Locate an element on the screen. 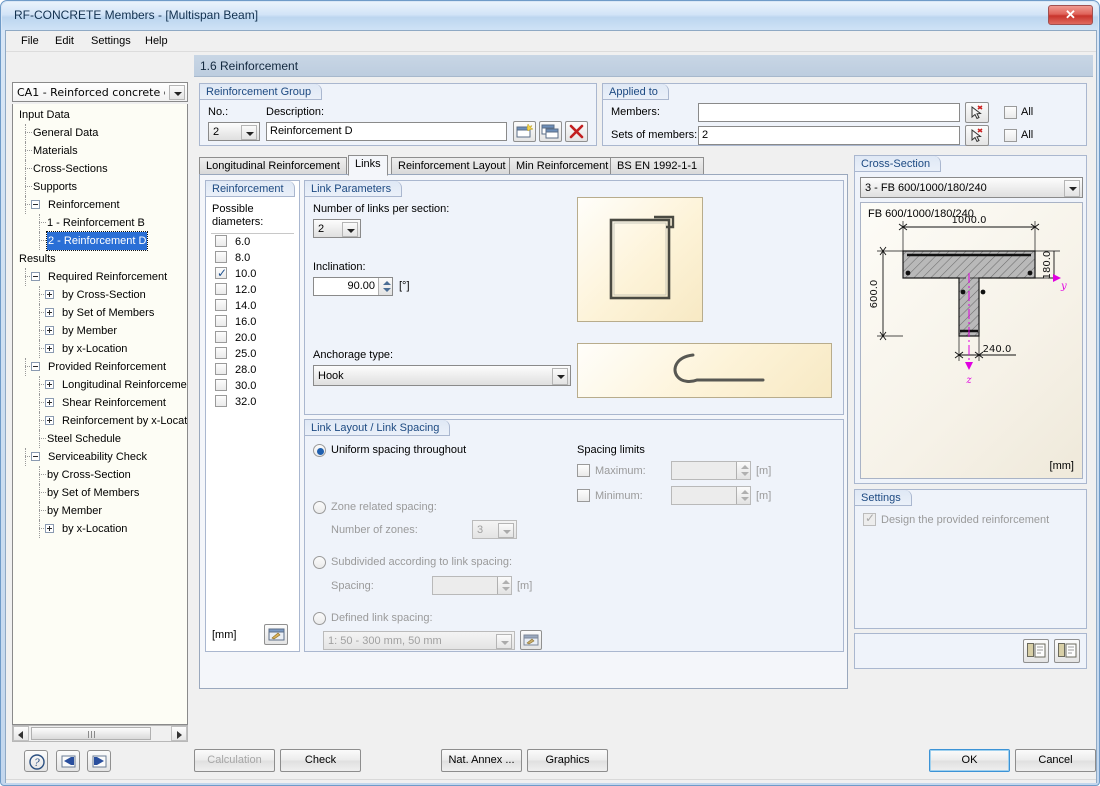 The width and height of the screenshot is (1100, 786). reinforcement-group-description-input: Reinforcement D is located at coordinates (386, 131).